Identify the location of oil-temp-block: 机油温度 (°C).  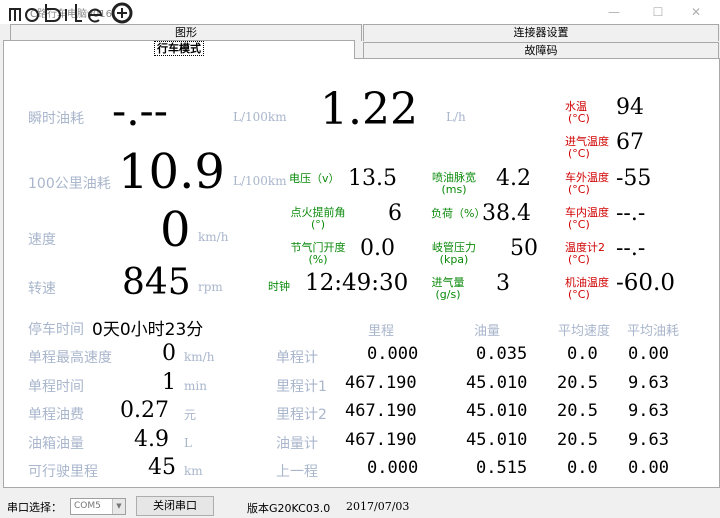
(589, 289).